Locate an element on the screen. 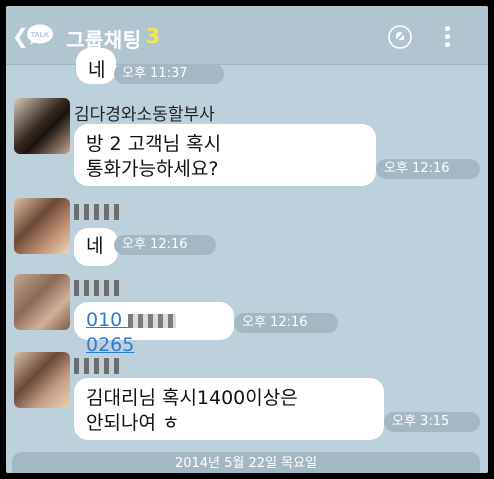 The image size is (494, 479). kakaotalk-logo-icon: TALK is located at coordinates (40, 35).